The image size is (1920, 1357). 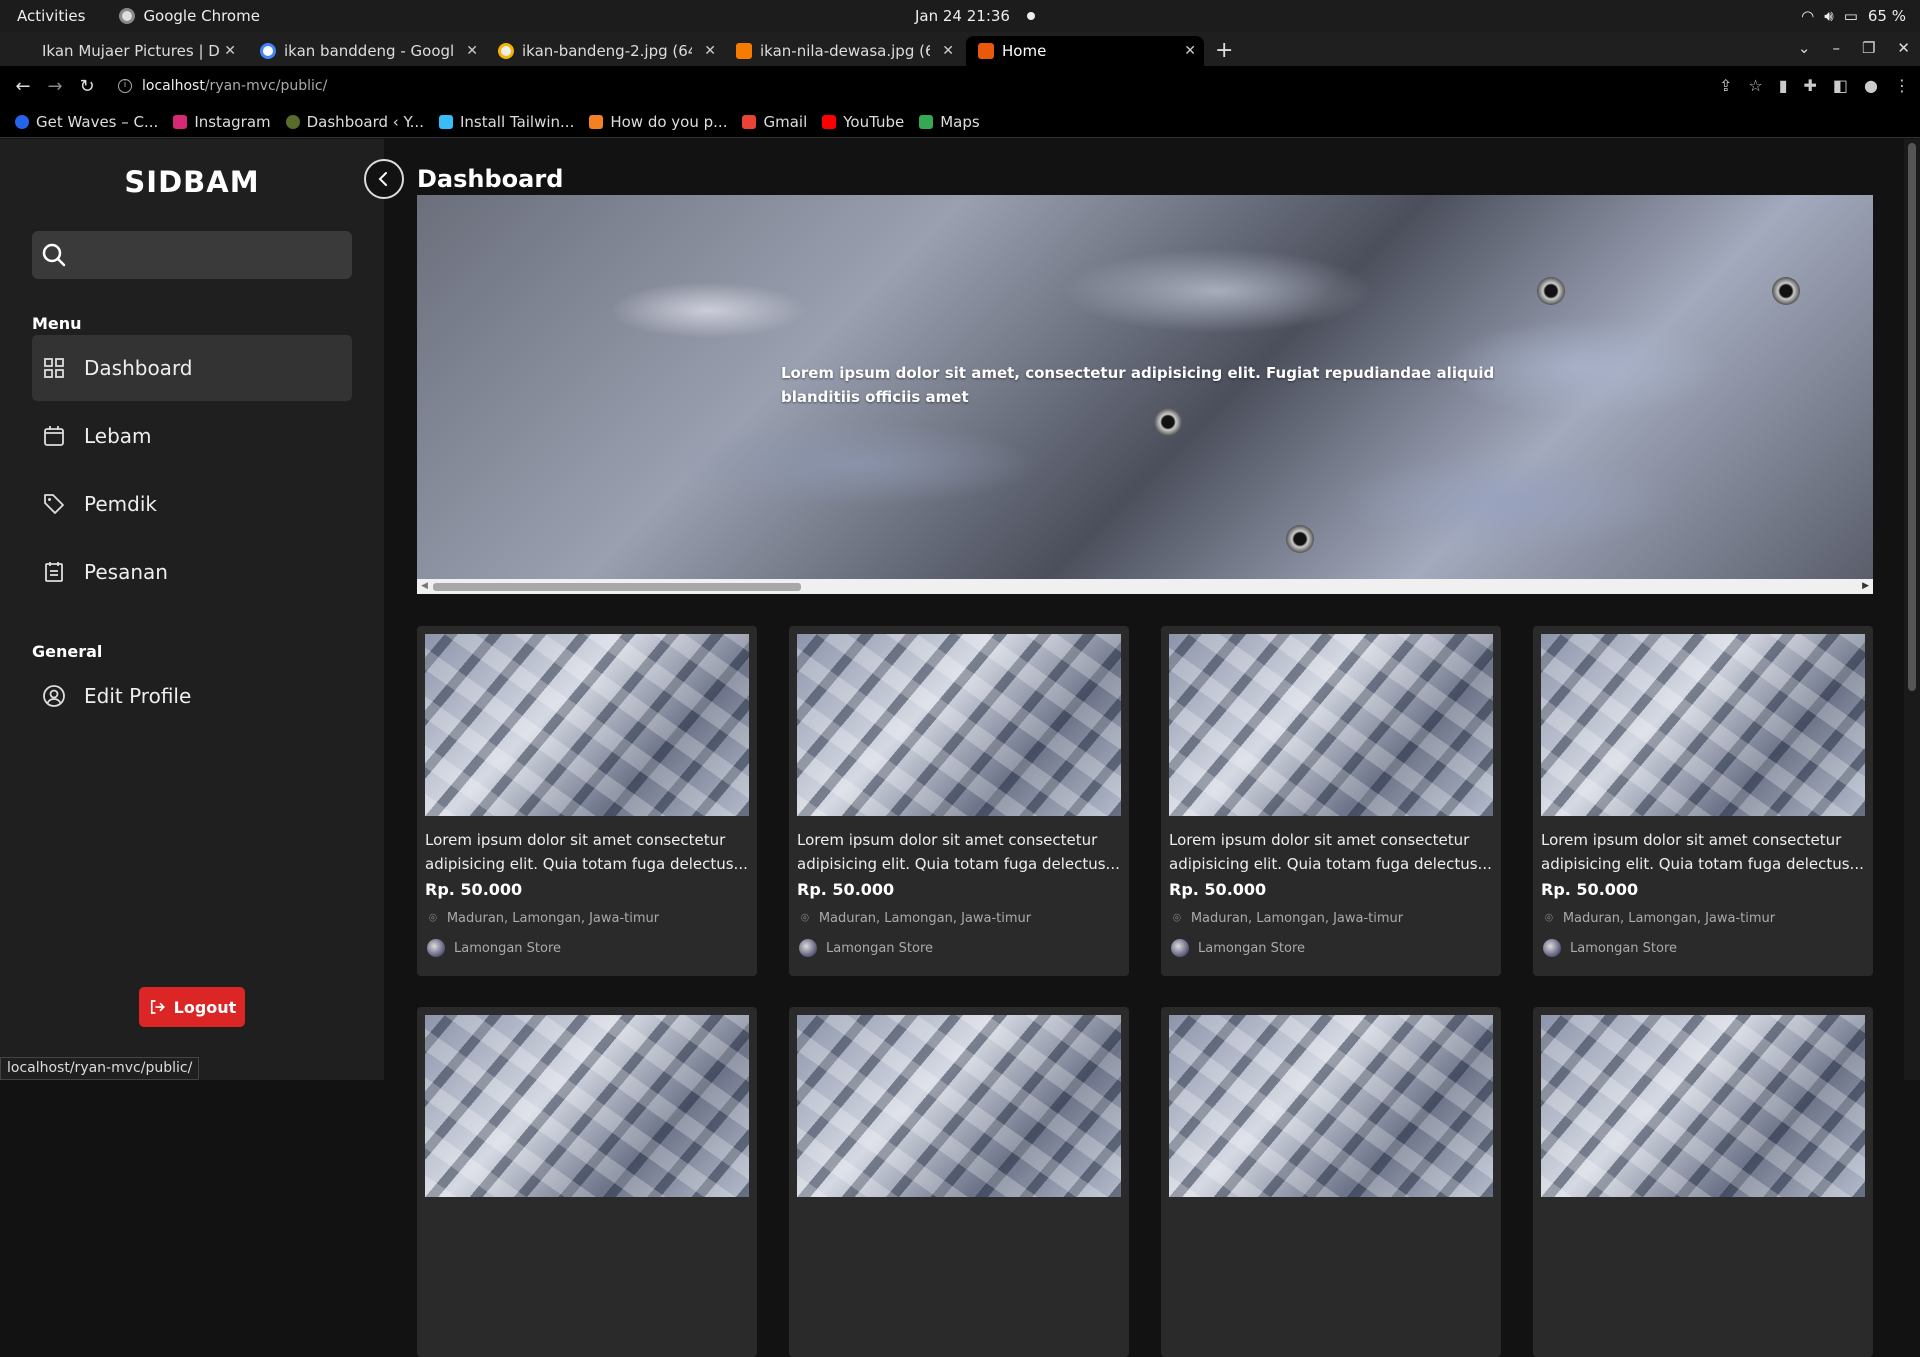 What do you see at coordinates (1903, 48) in the screenshot?
I see `close-window-icon: ✕` at bounding box center [1903, 48].